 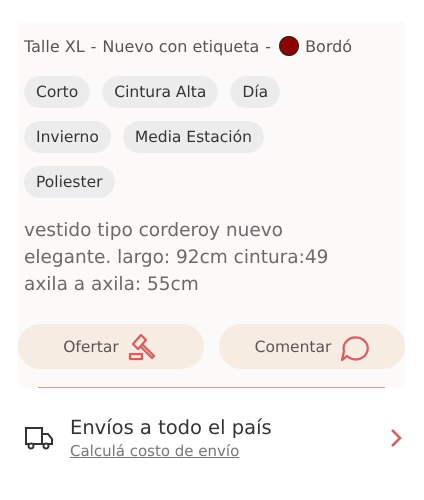 What do you see at coordinates (181, 46) in the screenshot?
I see `condition-label: Nuevo con etiqueta` at bounding box center [181, 46].